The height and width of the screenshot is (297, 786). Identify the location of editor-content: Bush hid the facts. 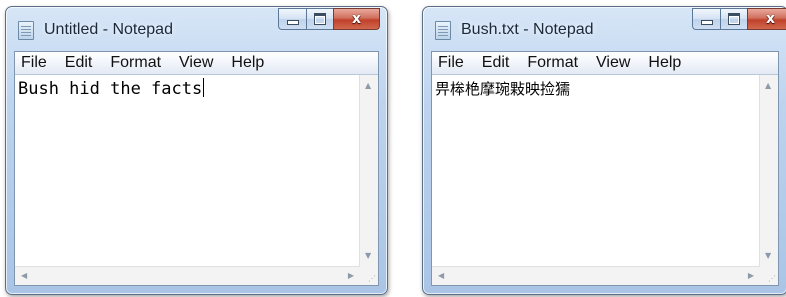
(110, 89).